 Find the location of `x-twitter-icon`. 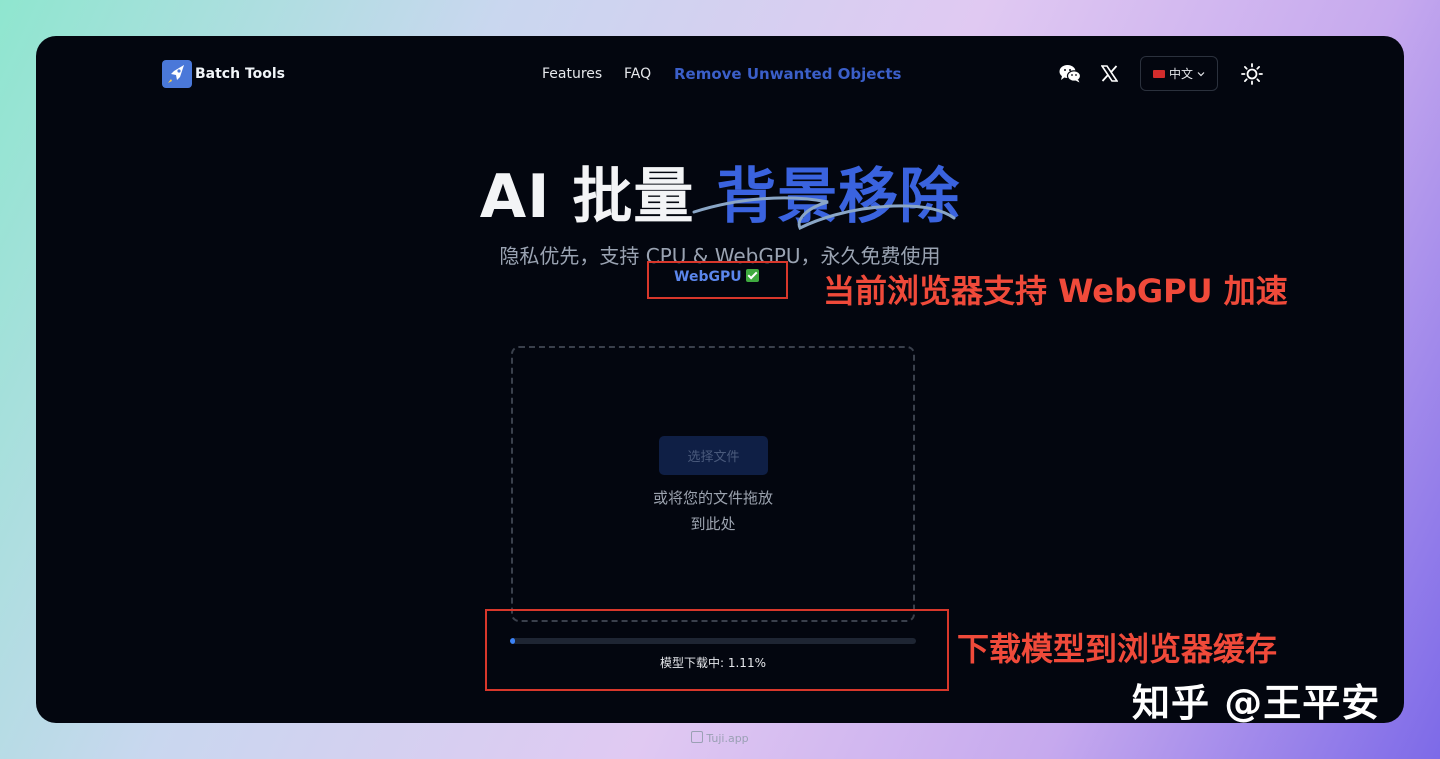

x-twitter-icon is located at coordinates (1109, 73).